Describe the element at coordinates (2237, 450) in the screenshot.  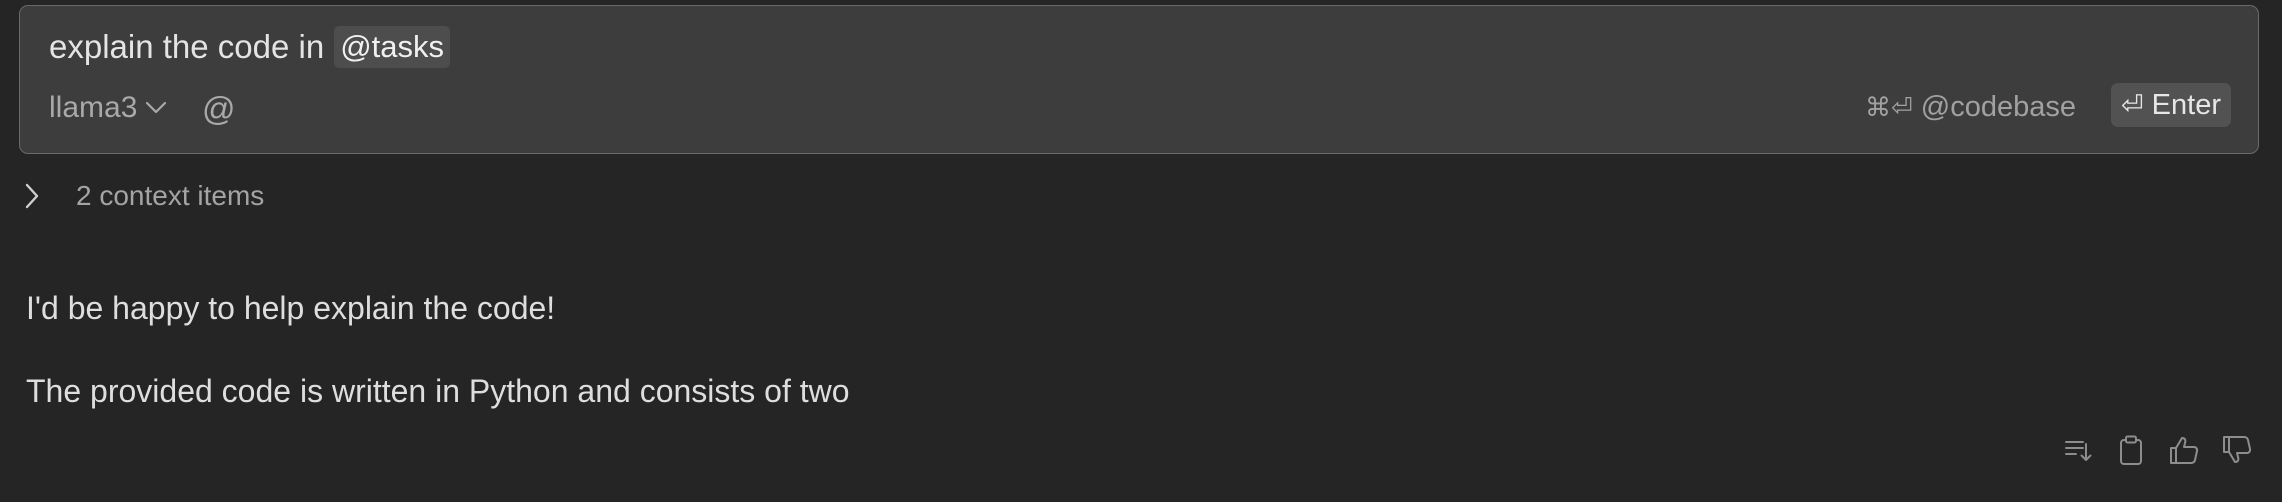
I see `thumbs-down-icon` at that location.